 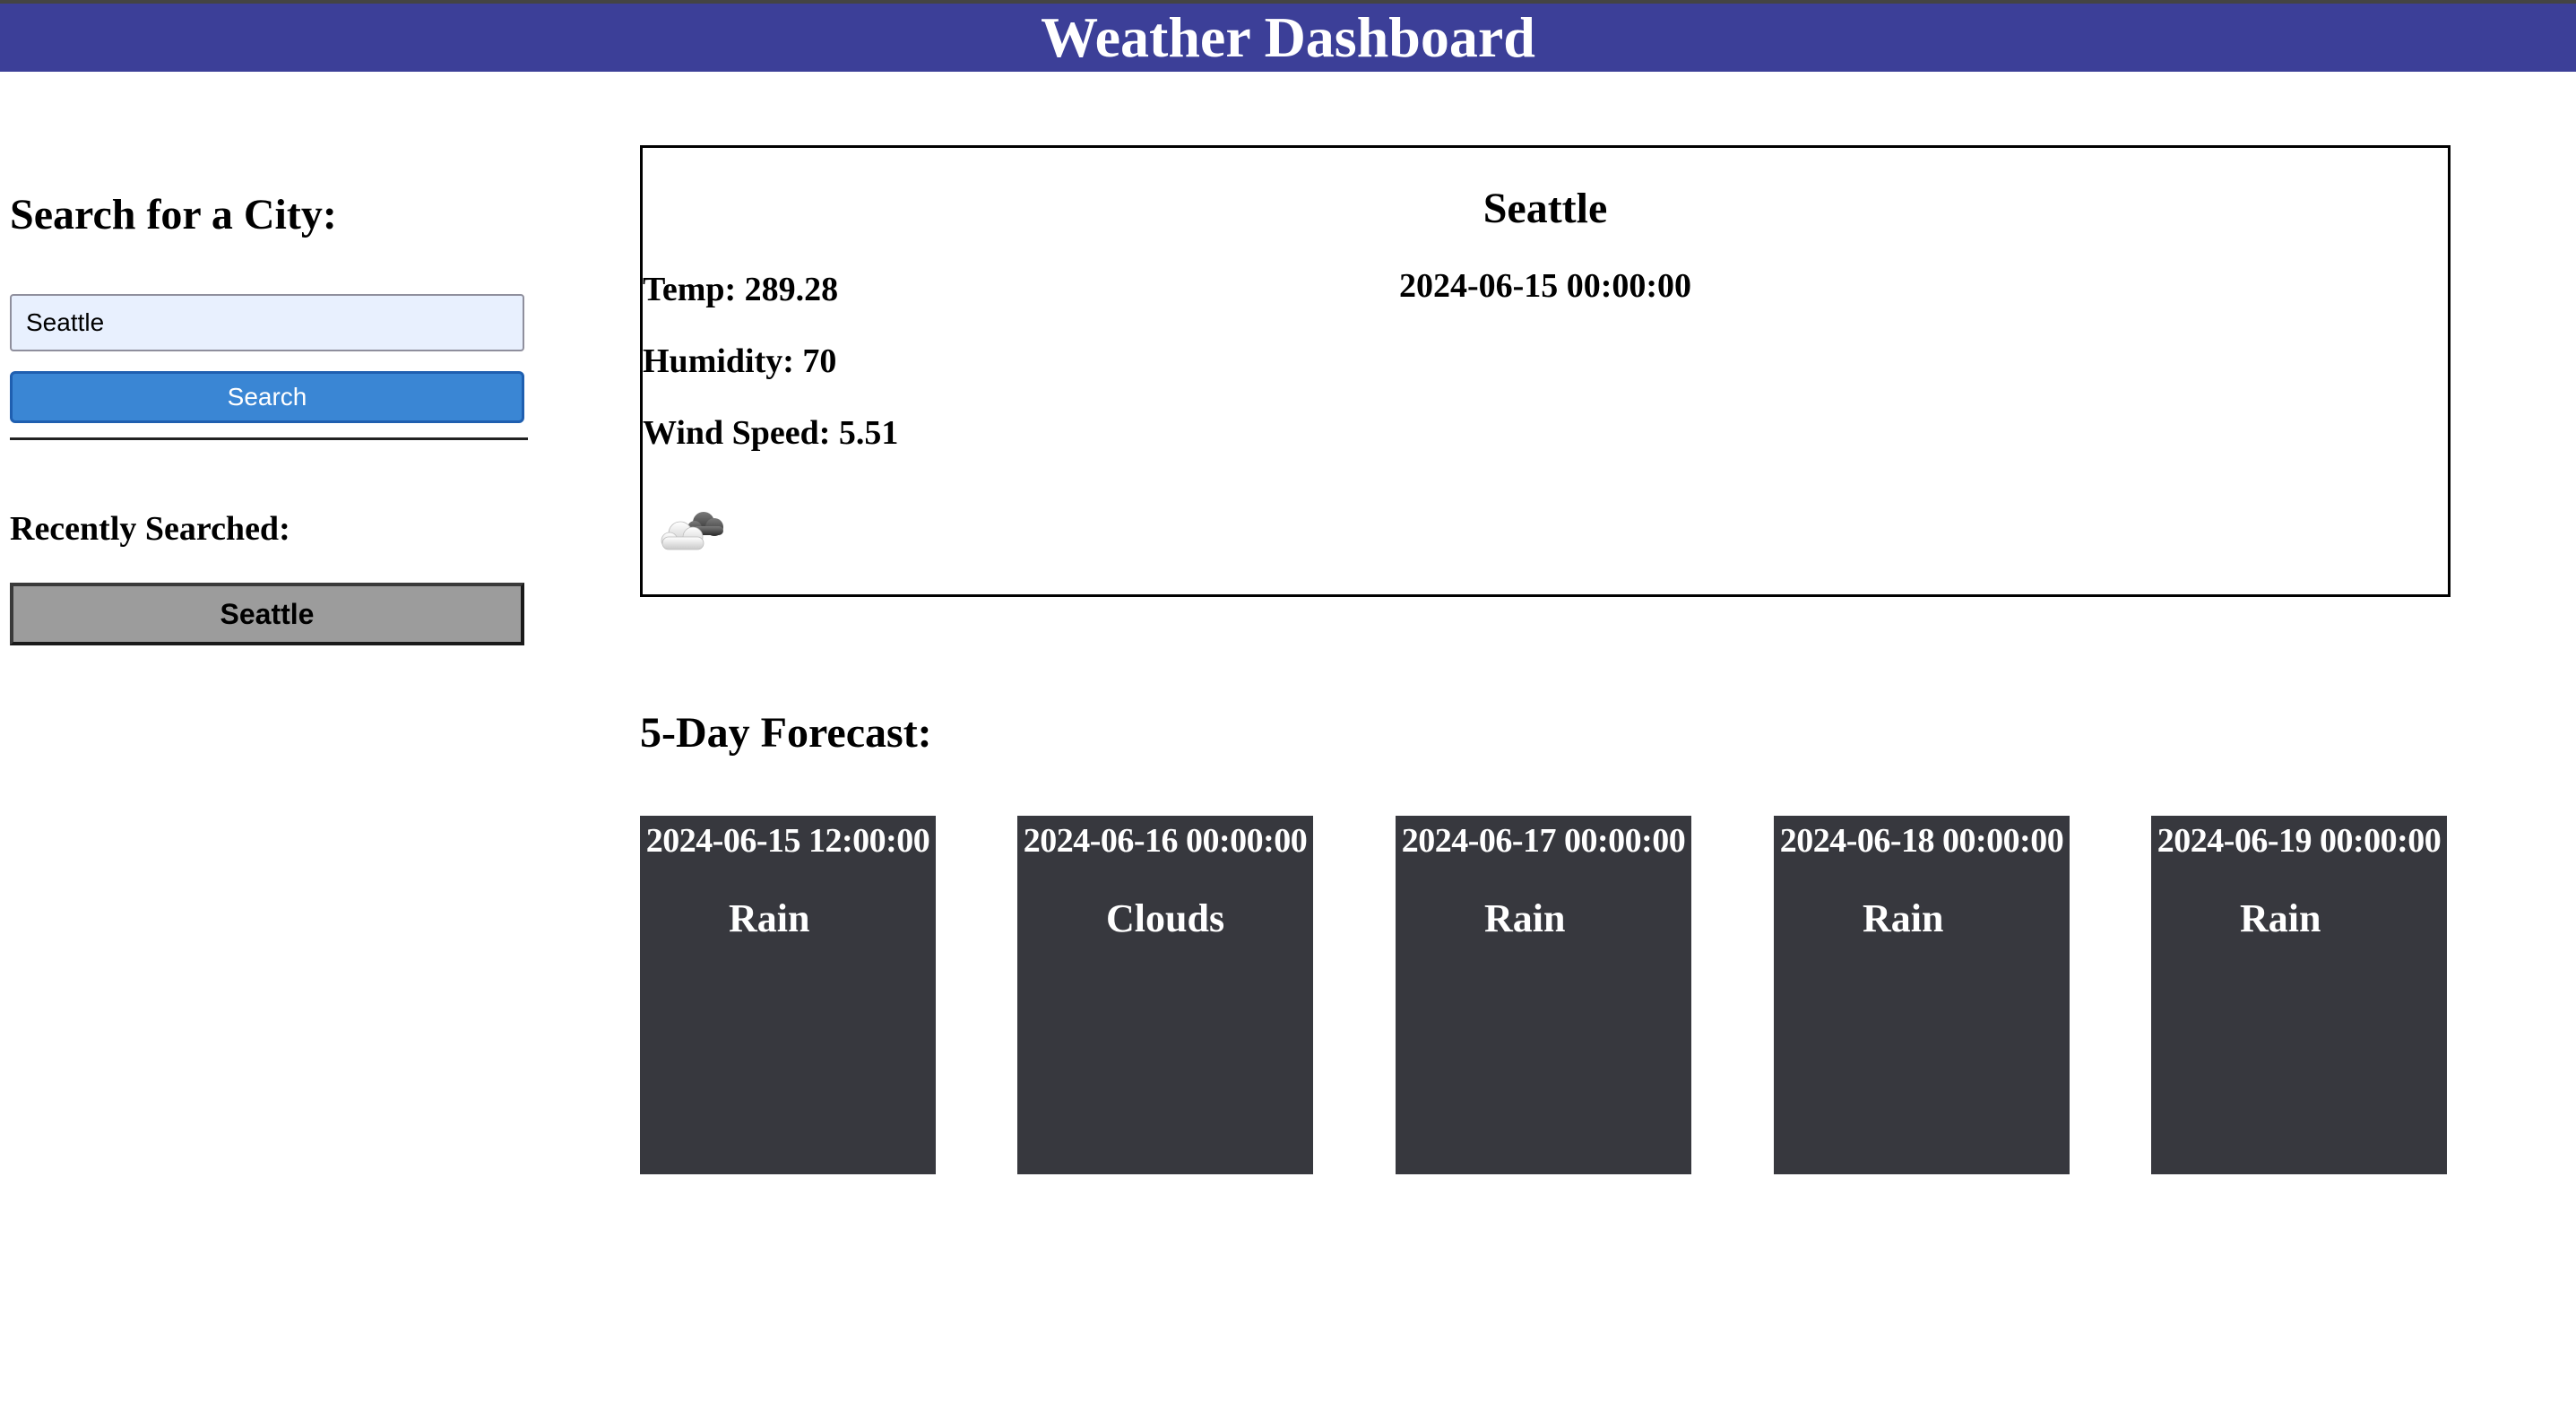 I want to click on page-title: Weather Dashboard, so click(x=1288, y=37).